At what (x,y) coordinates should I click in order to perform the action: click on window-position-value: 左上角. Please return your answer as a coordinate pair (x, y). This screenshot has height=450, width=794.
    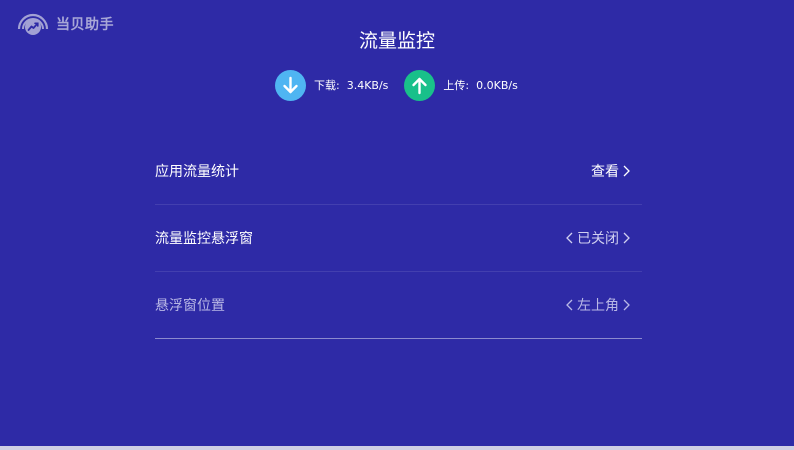
    Looking at the image, I should click on (598, 306).